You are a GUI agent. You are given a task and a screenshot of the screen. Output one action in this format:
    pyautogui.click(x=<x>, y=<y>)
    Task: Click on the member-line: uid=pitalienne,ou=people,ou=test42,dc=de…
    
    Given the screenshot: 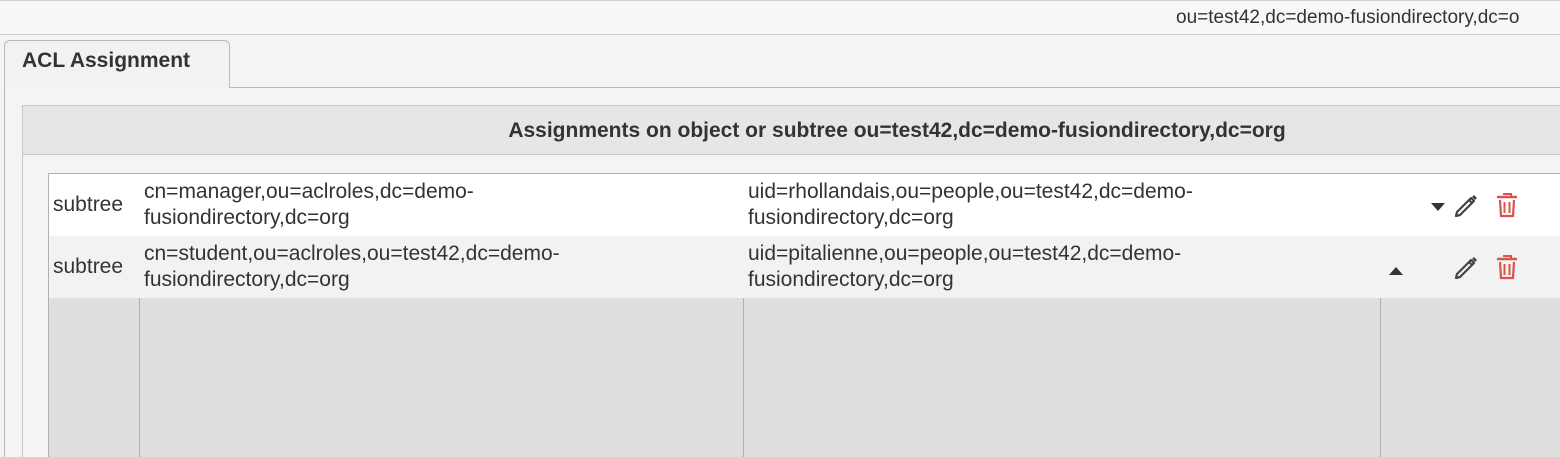 What is the action you would take?
    pyautogui.click(x=965, y=253)
    